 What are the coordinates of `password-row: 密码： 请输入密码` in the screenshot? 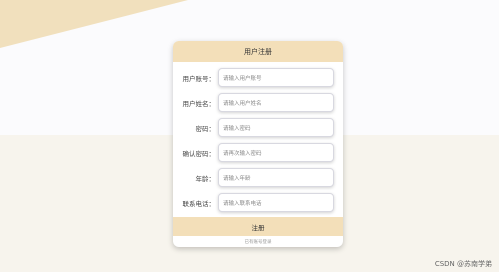 It's located at (258, 127).